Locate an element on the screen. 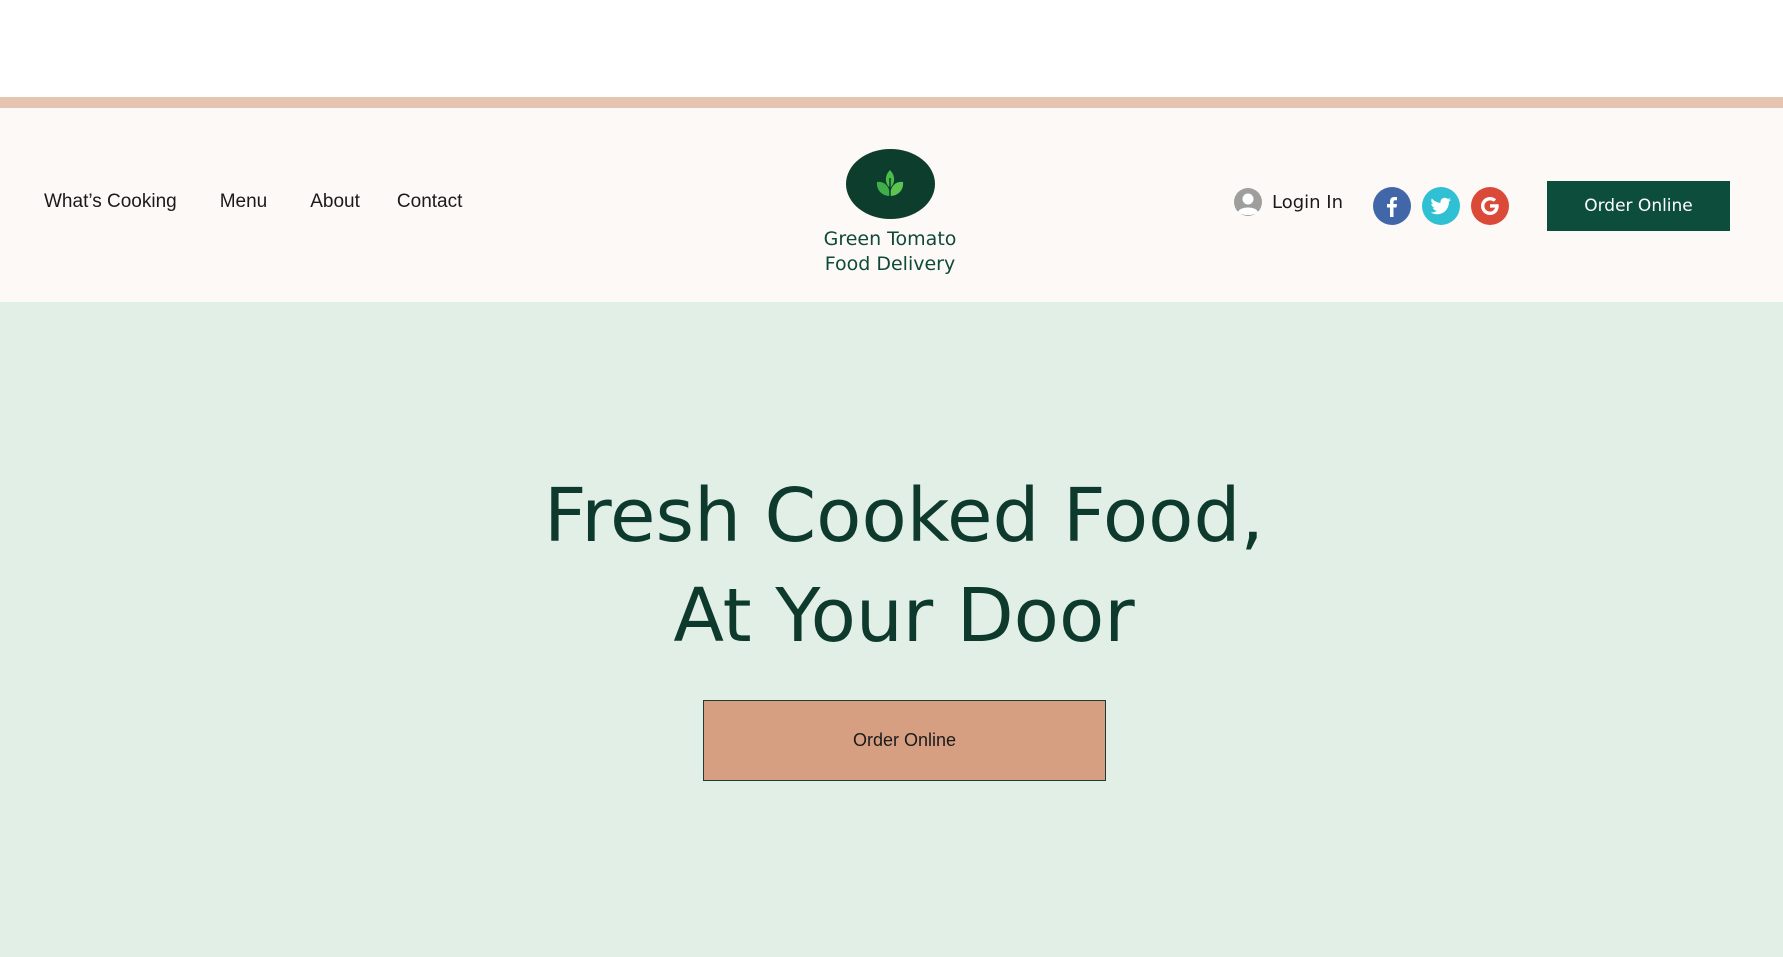 The height and width of the screenshot is (957, 1783). twitter-link is located at coordinates (1441, 206).